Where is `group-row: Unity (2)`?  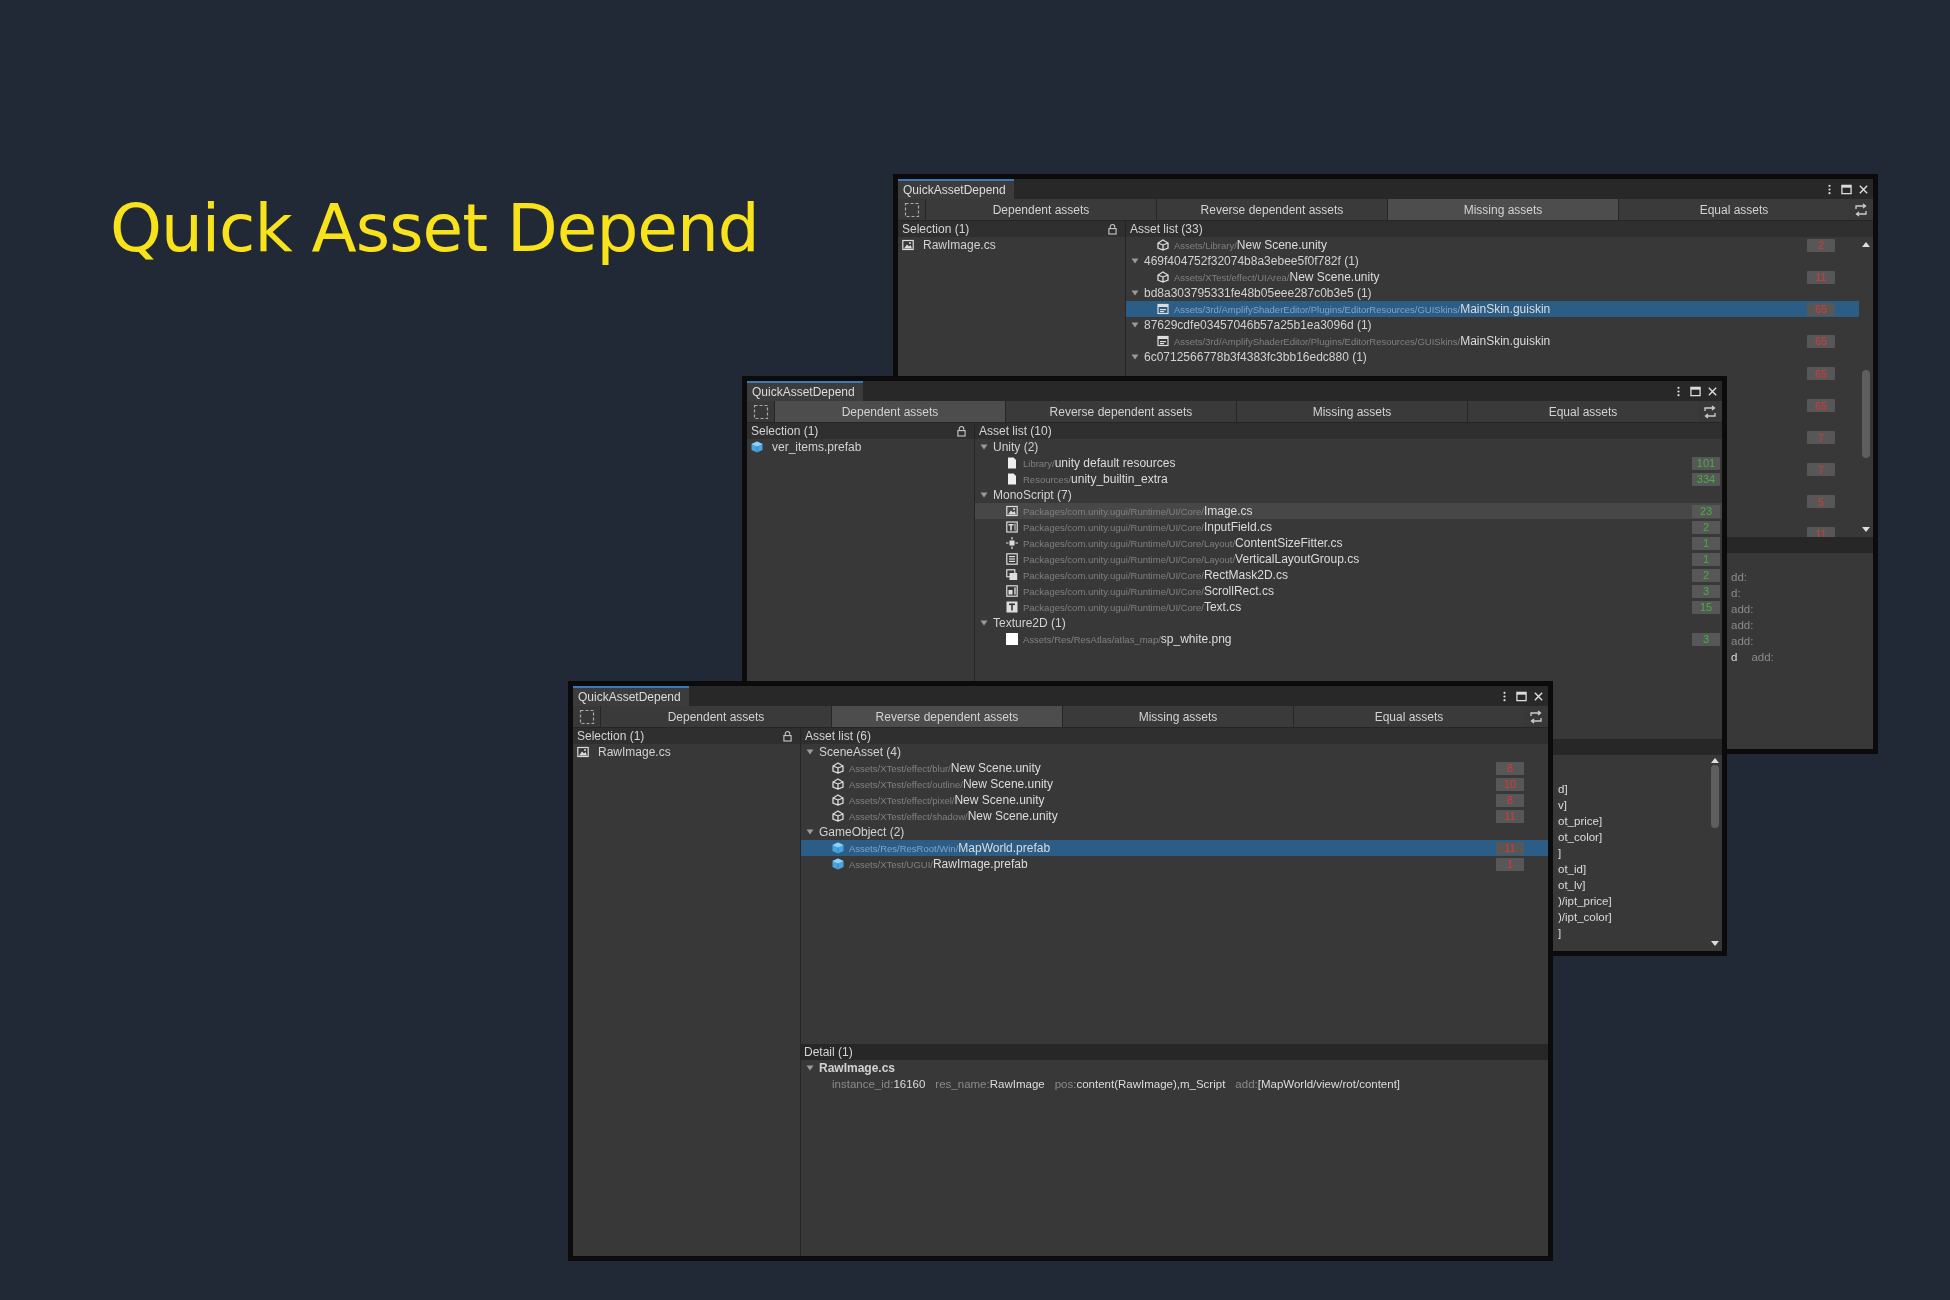 group-row: Unity (2) is located at coordinates (1348, 447).